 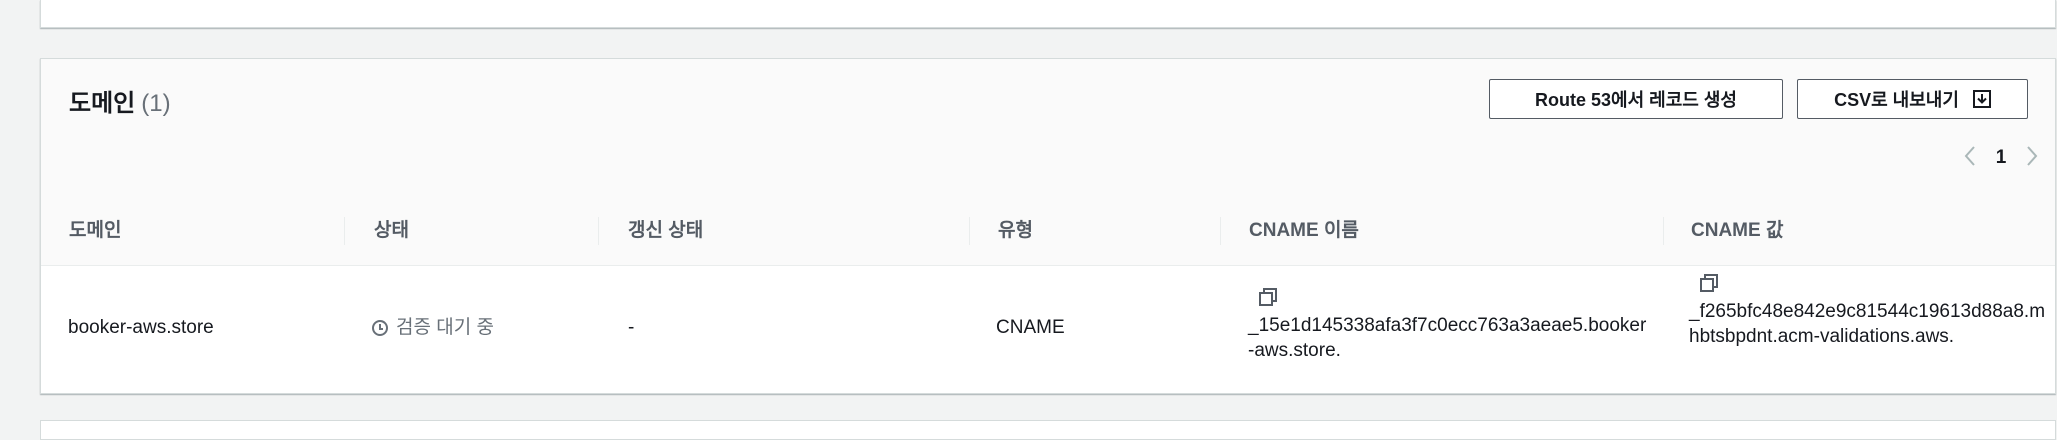 I want to click on pagination: 1, so click(x=2001, y=158).